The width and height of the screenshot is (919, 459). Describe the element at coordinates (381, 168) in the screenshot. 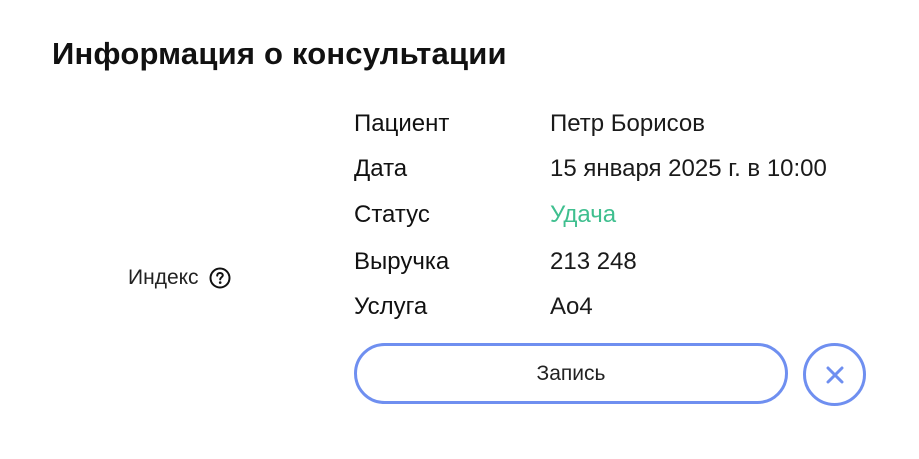

I see `detail-key-date: Дата` at that location.